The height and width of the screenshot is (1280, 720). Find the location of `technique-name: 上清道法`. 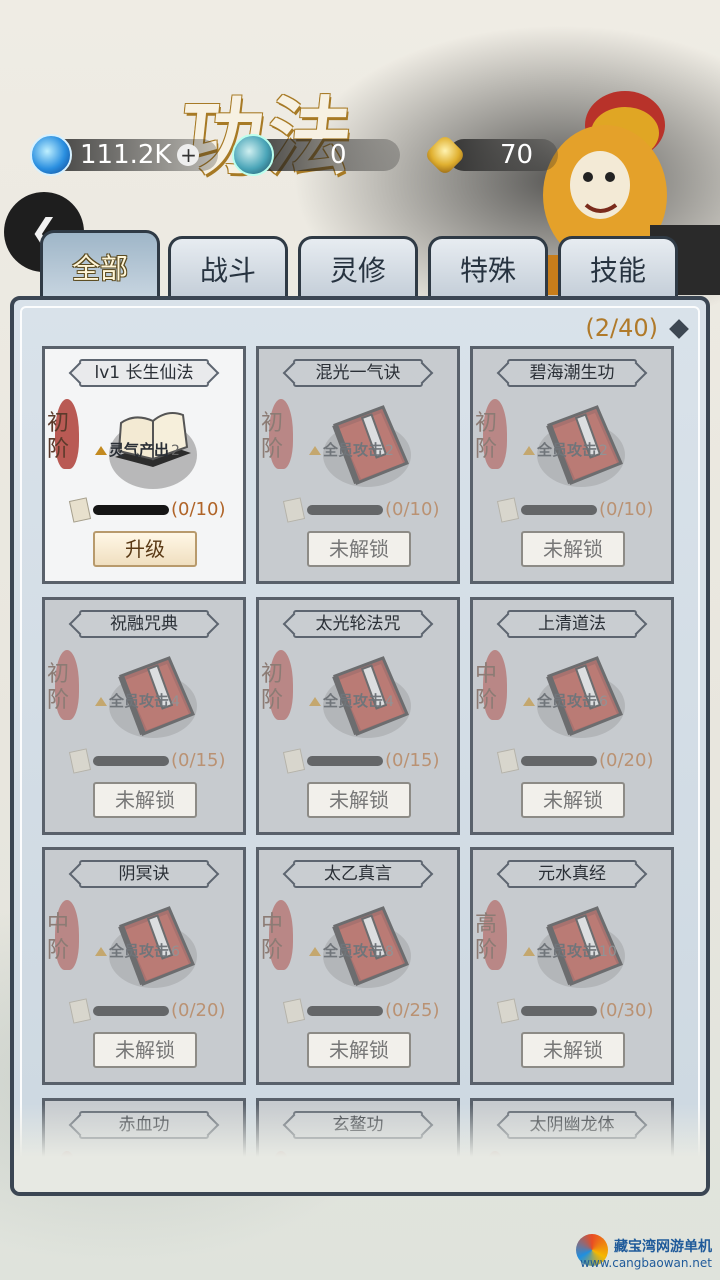

technique-name: 上清道法 is located at coordinates (572, 624).